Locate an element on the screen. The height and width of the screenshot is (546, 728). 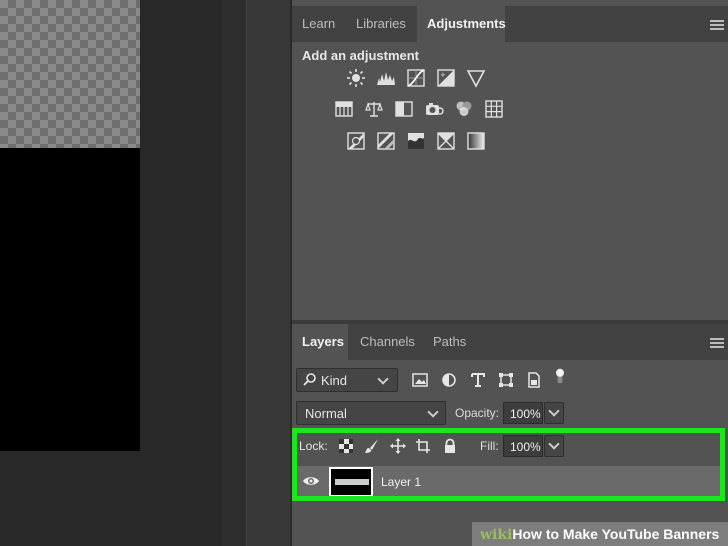
tab-learn: Learn is located at coordinates (318, 24).